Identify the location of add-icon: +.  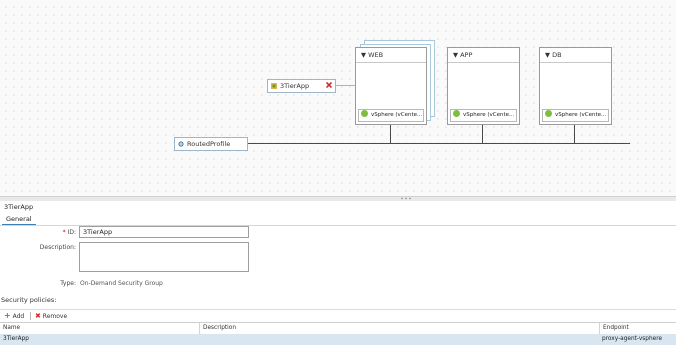
(7, 315).